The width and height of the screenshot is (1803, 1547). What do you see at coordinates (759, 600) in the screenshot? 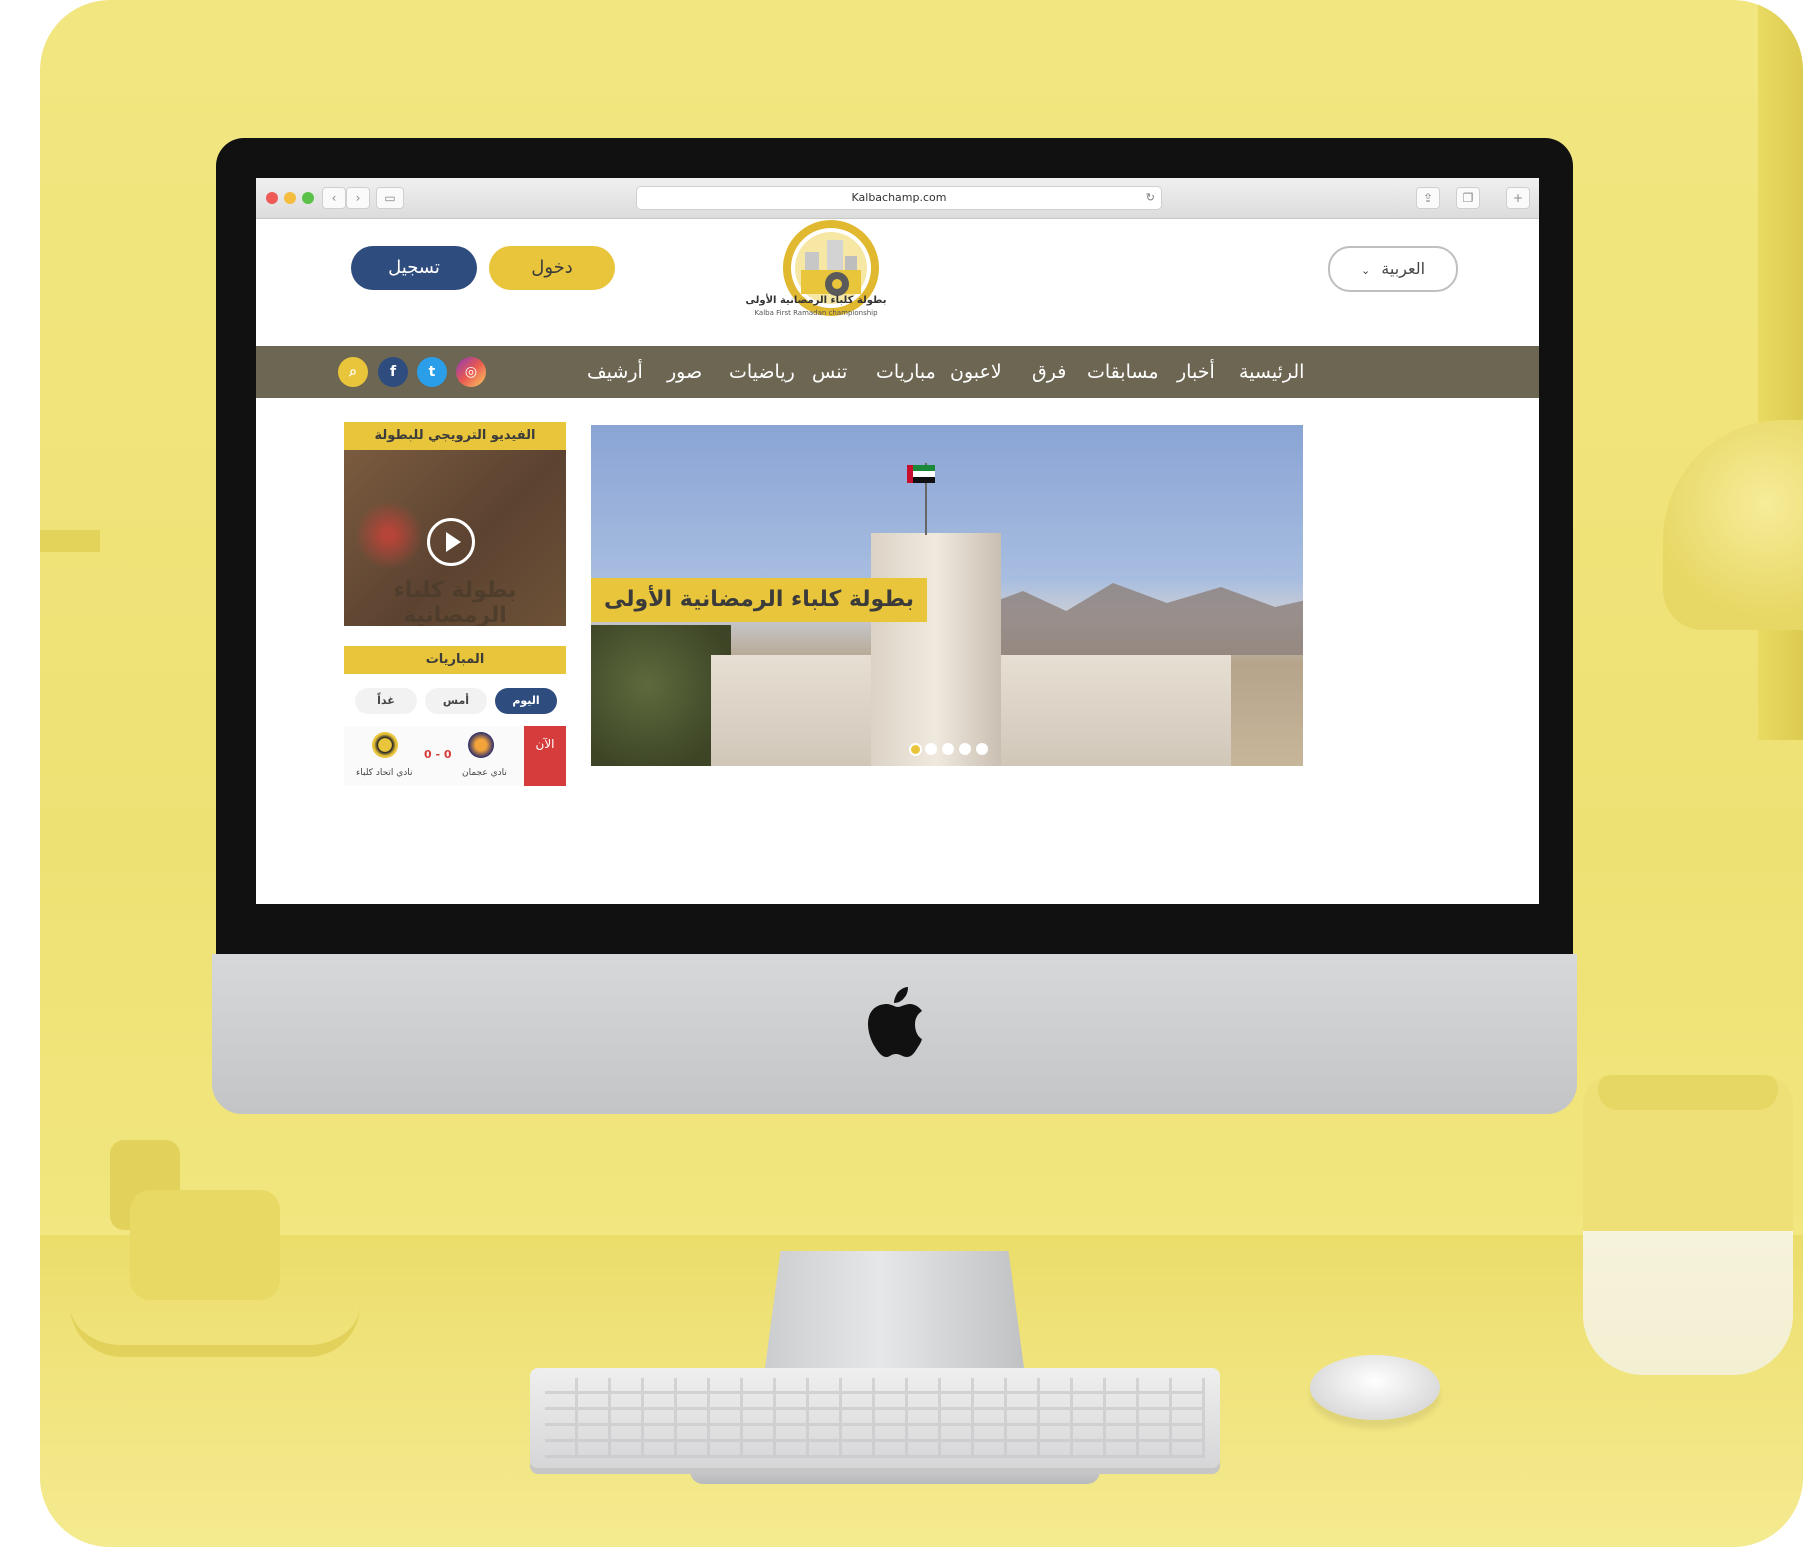
I see `slide-caption: بطولة كلباء الرمضانية الأولى` at bounding box center [759, 600].